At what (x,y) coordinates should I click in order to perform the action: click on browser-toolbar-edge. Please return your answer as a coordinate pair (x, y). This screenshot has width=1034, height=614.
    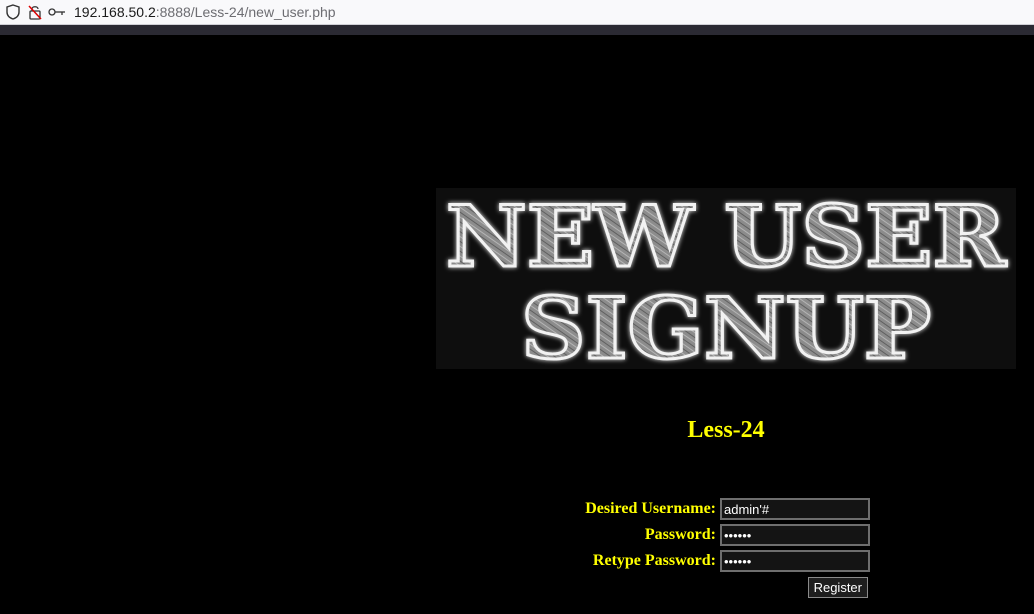
    Looking at the image, I should click on (517, 30).